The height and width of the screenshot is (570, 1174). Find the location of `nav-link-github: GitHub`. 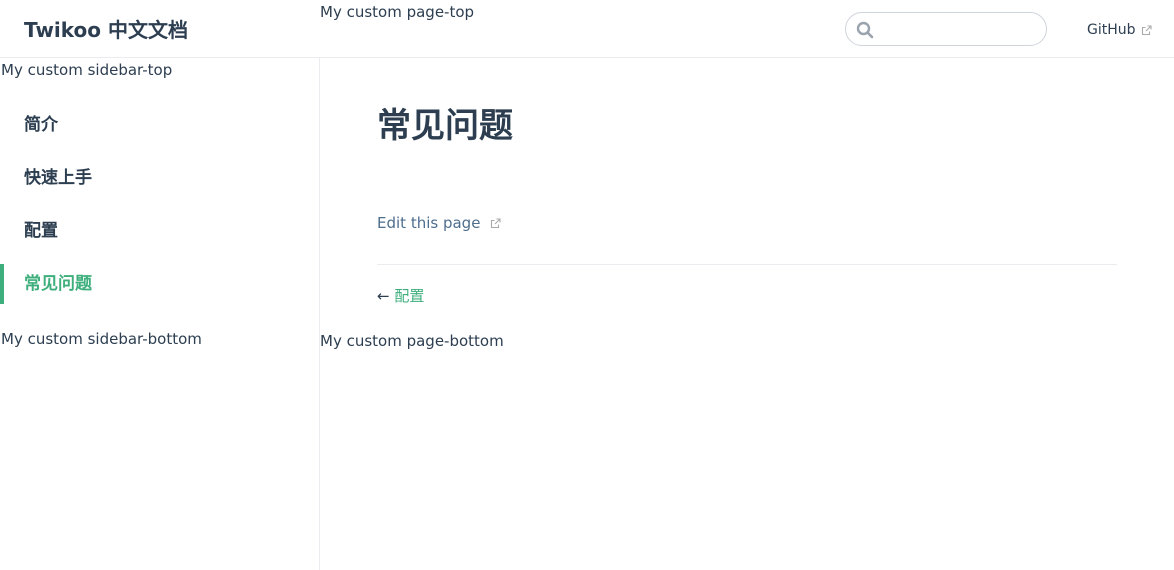

nav-link-github: GitHub is located at coordinates (1119, 30).